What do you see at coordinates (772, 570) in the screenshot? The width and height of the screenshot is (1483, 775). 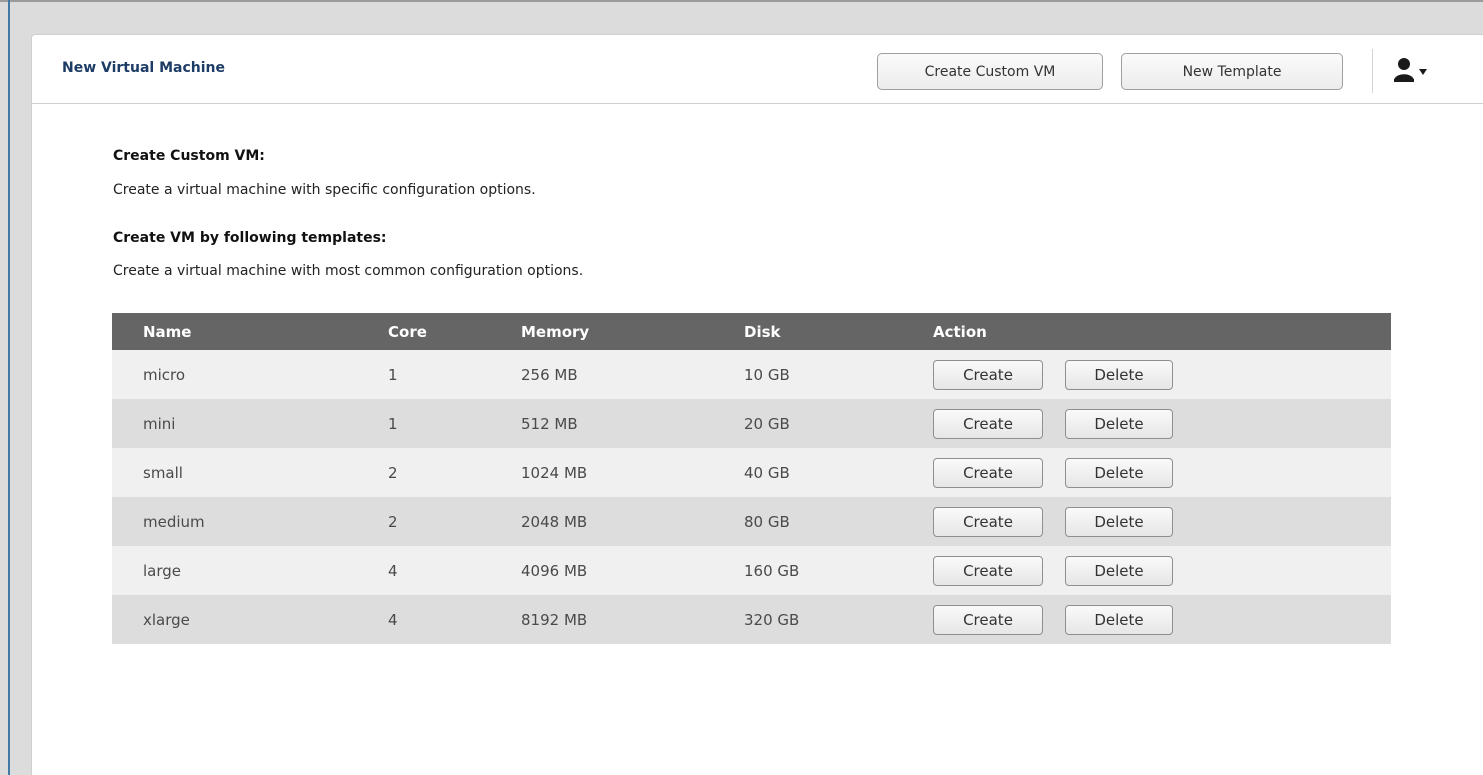 I see `template-disk: 160 GB` at bounding box center [772, 570].